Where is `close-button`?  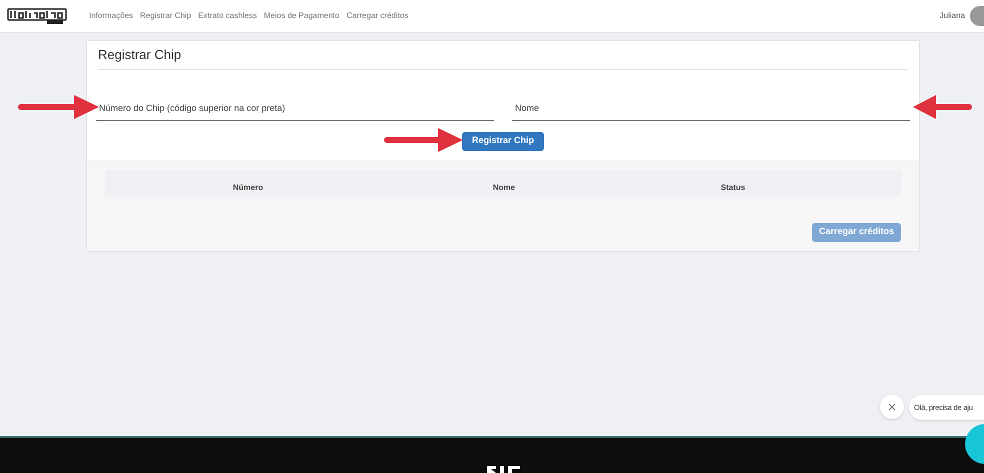 close-button is located at coordinates (892, 407).